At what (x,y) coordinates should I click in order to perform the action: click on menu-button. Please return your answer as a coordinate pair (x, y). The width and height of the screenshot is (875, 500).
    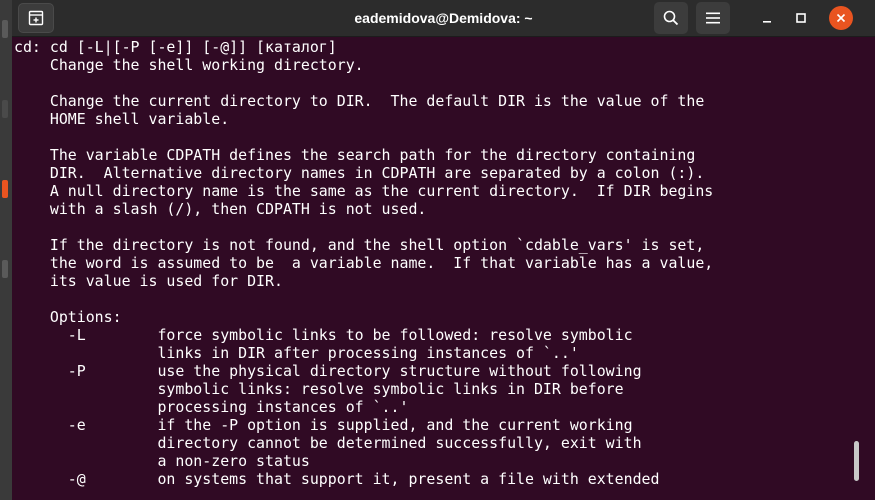
    Looking at the image, I should click on (713, 18).